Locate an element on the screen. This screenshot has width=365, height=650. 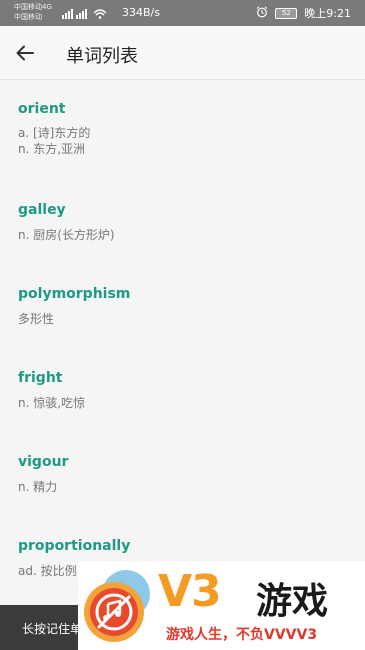
status-right: 52 晚上9:21 is located at coordinates (303, 13).